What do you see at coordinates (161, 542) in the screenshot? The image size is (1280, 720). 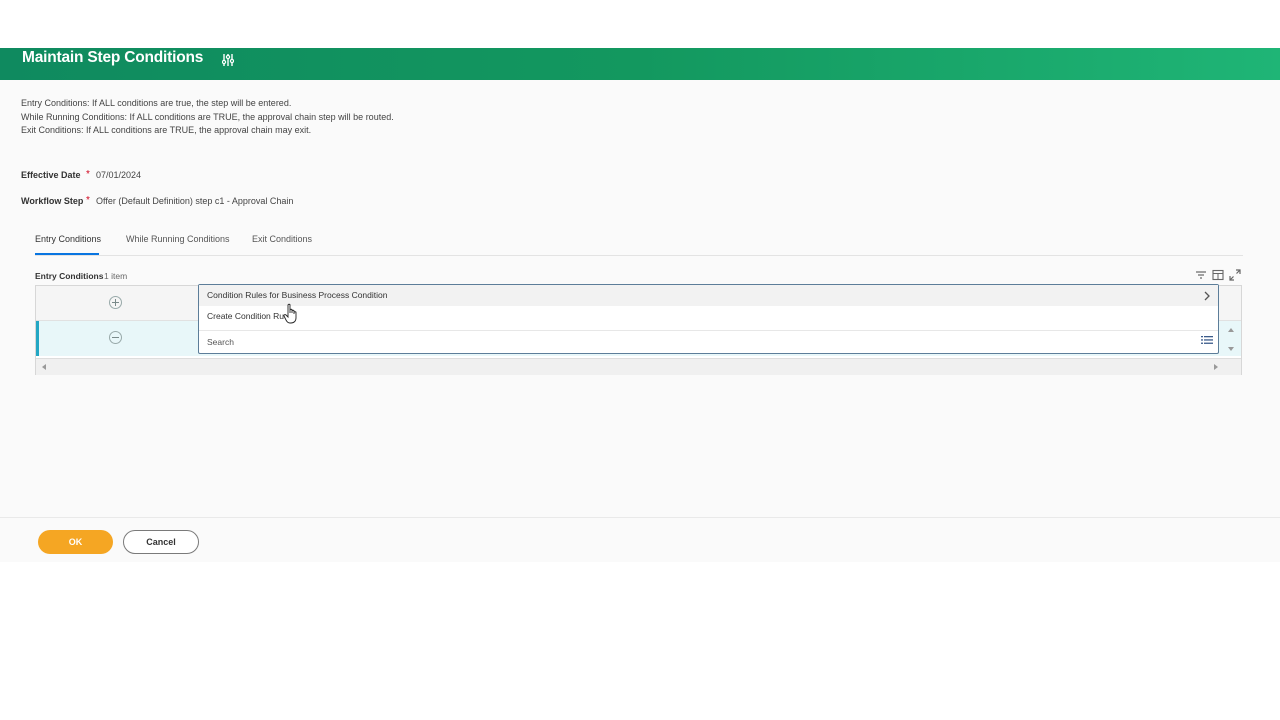 I see `cancel-button: Cancel` at bounding box center [161, 542].